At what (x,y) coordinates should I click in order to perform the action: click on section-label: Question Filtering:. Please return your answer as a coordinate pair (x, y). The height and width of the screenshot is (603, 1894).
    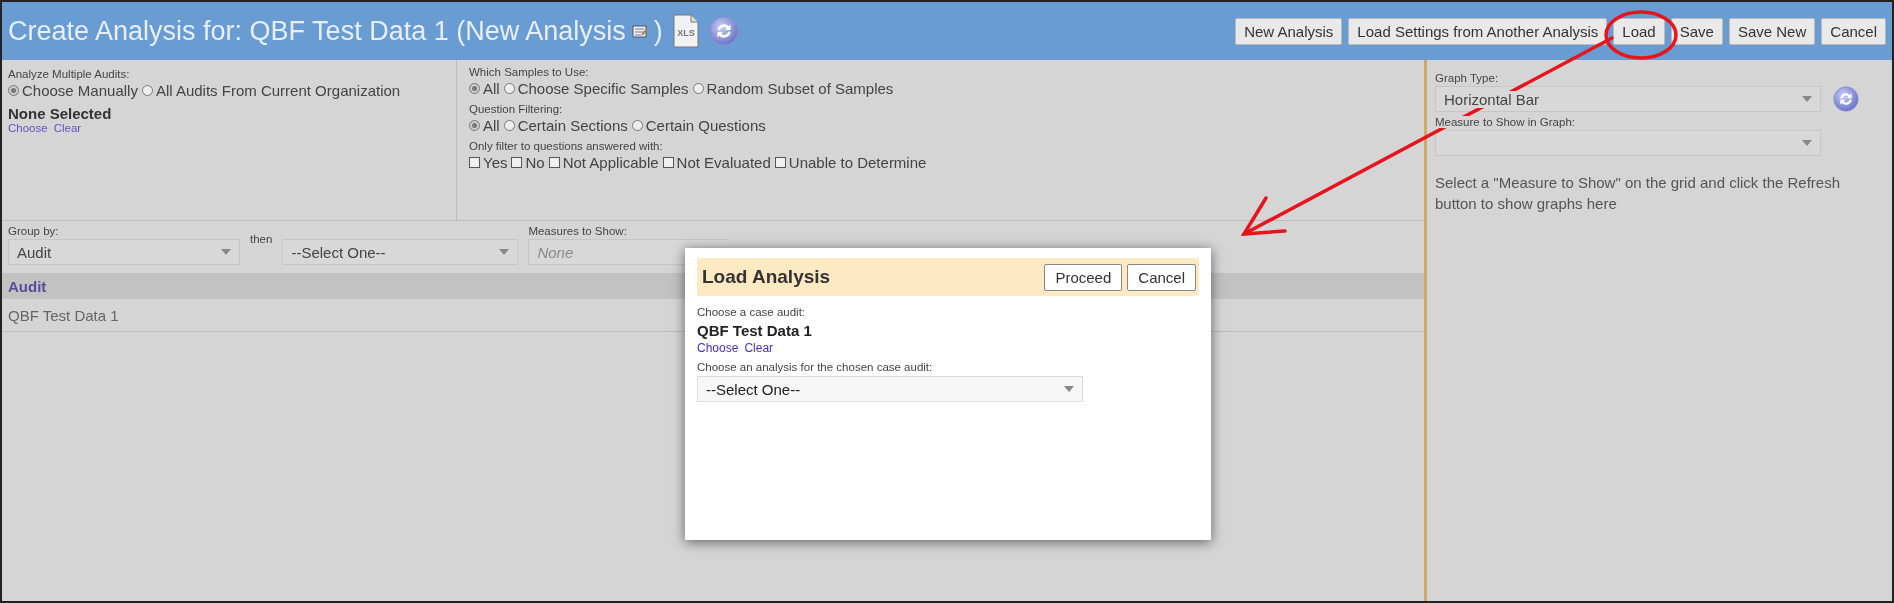
    Looking at the image, I should click on (516, 109).